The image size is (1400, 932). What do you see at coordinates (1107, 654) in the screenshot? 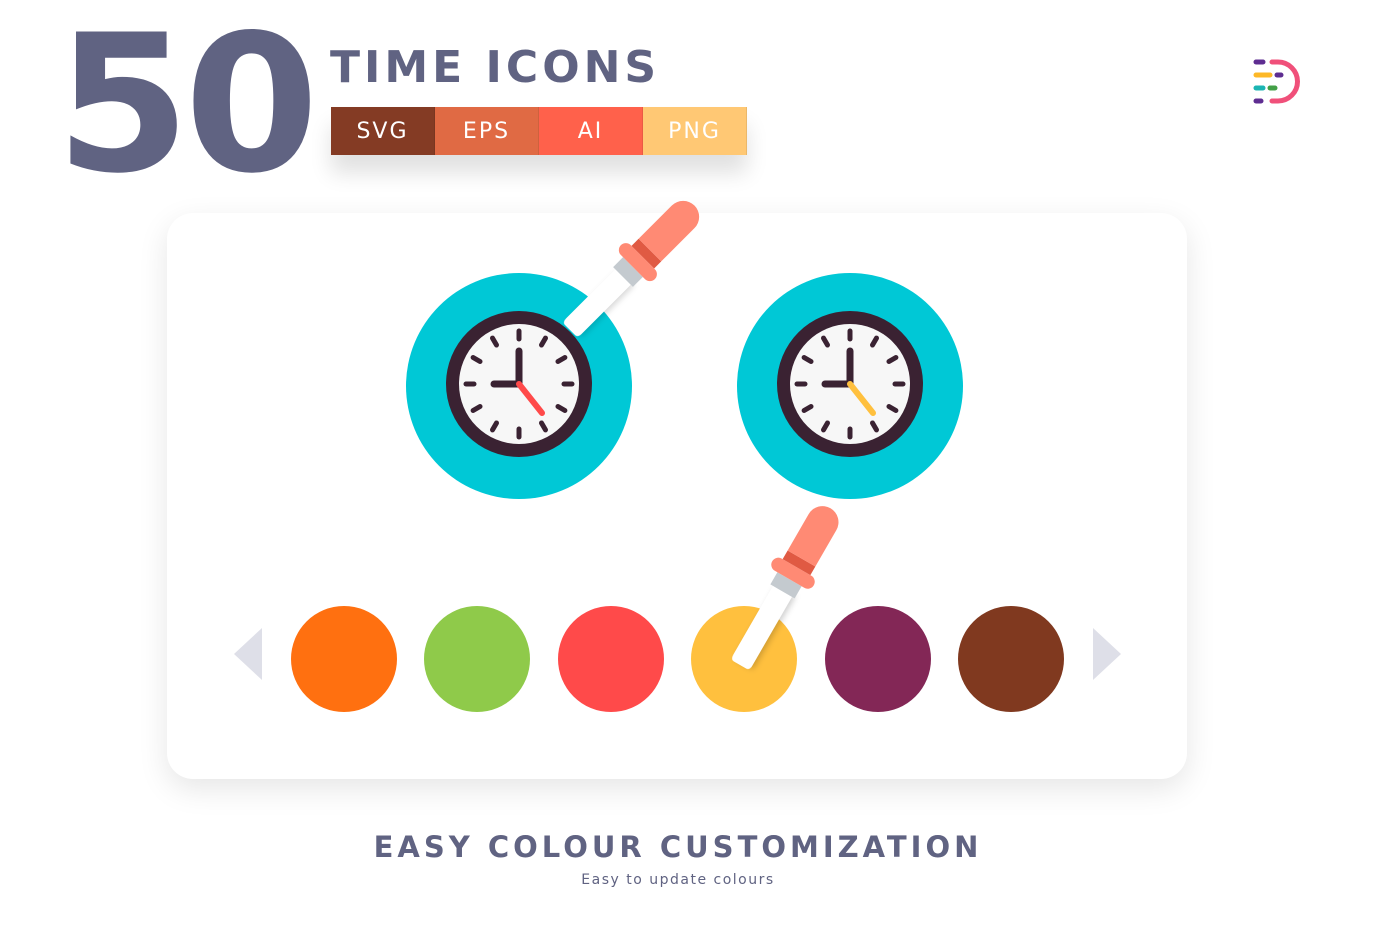
I see `next-arrow-icon` at bounding box center [1107, 654].